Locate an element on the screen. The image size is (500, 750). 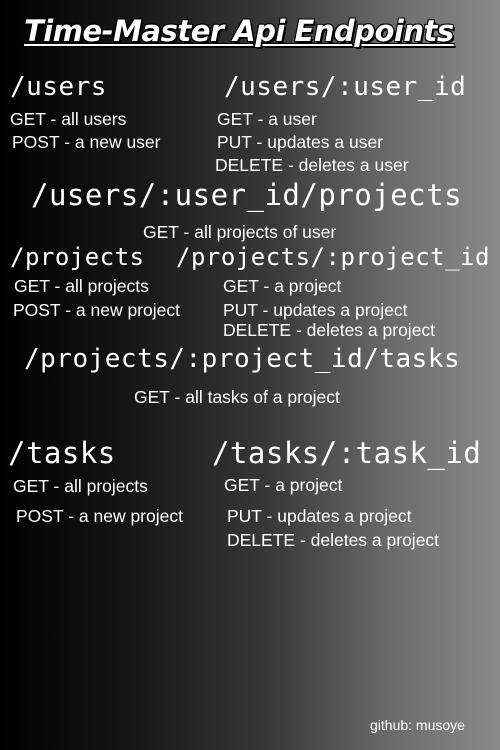
endpoint-tasks: /tasks is located at coordinates (62, 453).